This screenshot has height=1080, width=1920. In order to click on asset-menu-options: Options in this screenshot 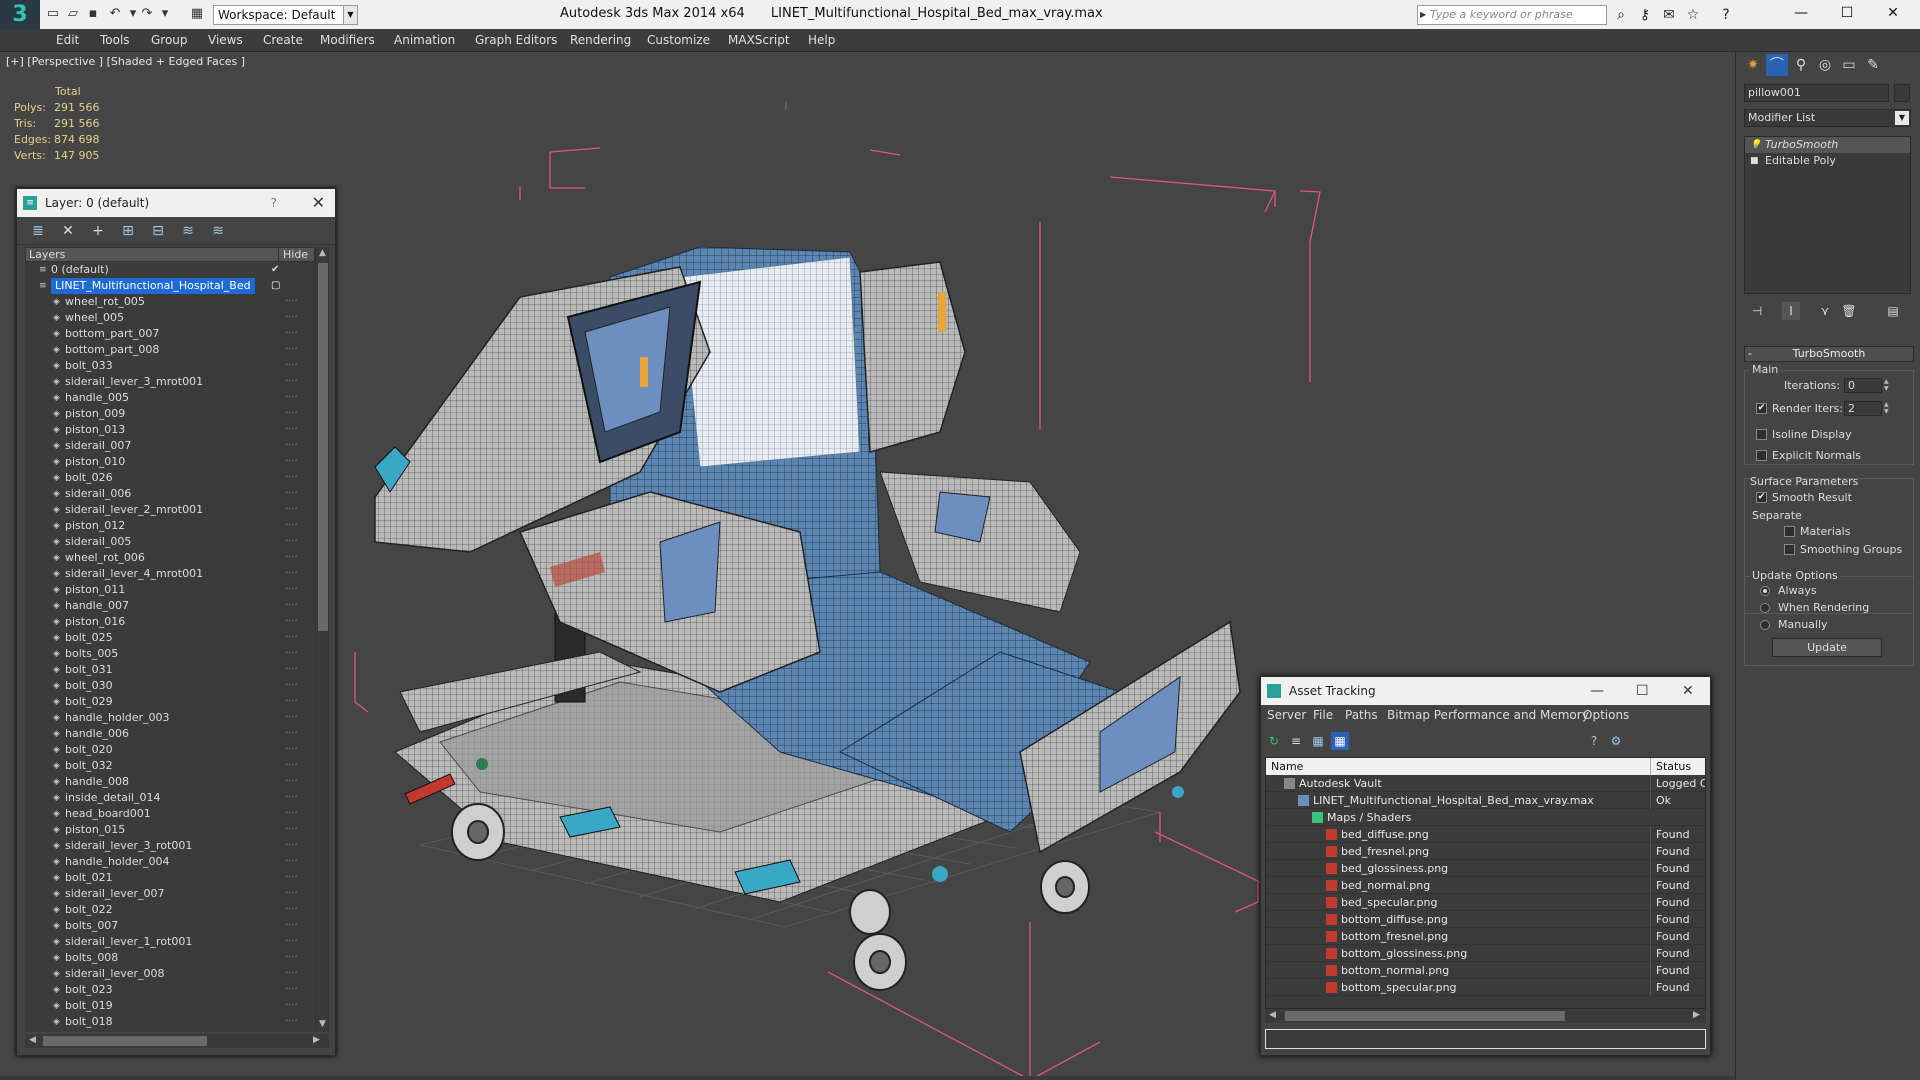, I will do `click(1606, 715)`.